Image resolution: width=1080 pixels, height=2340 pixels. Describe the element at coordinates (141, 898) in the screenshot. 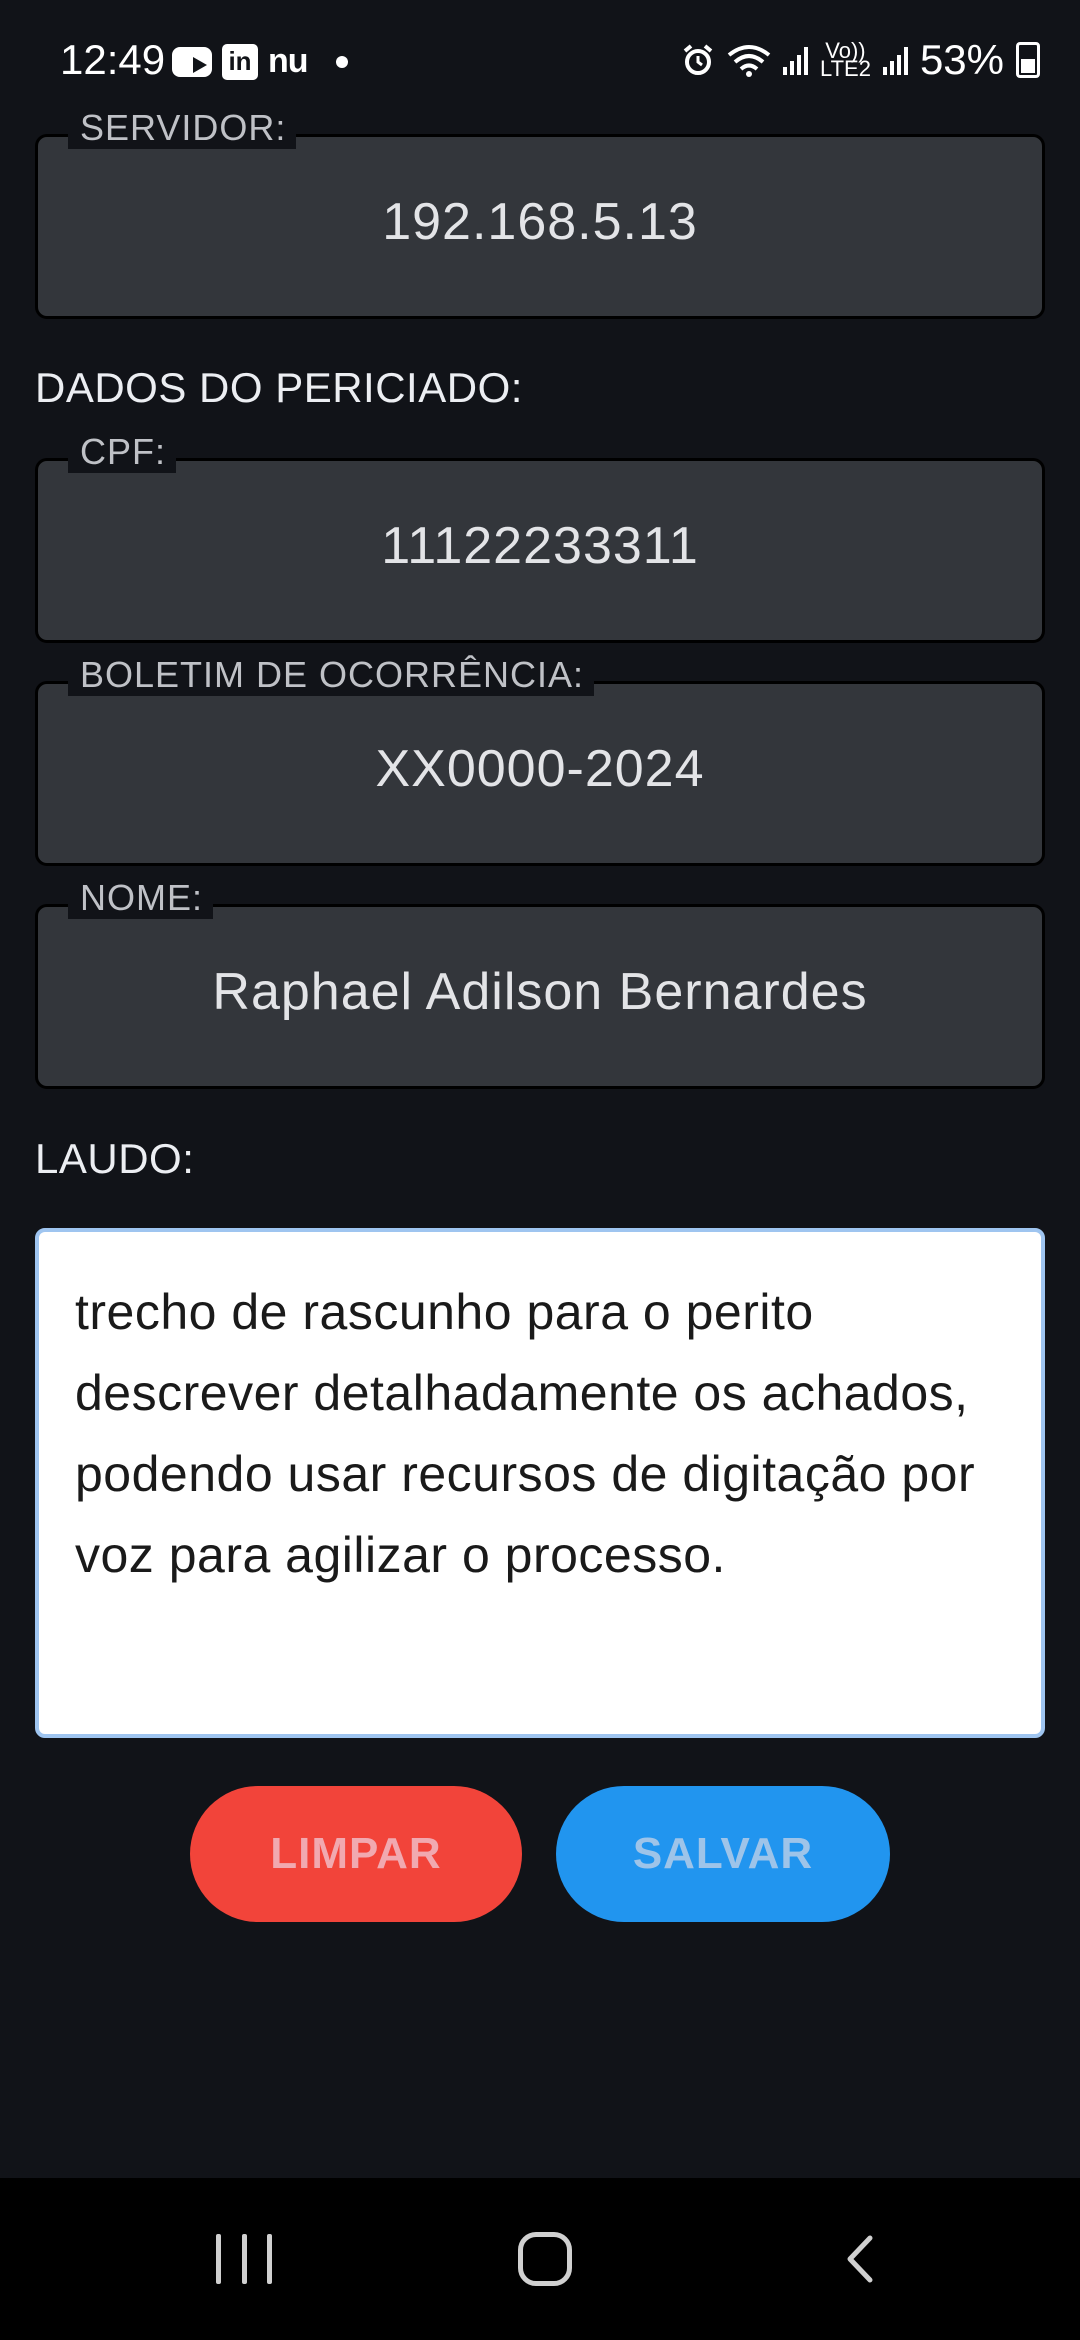

I see `nome-label: NOME:` at that location.